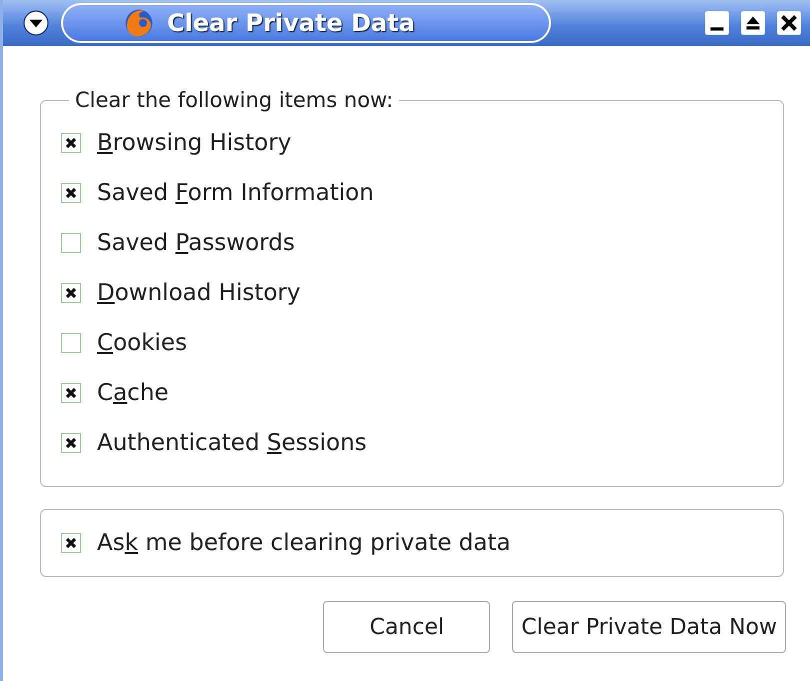 Image resolution: width=810 pixels, height=681 pixels. What do you see at coordinates (194, 143) in the screenshot?
I see `checkbox-label: Browsing History` at bounding box center [194, 143].